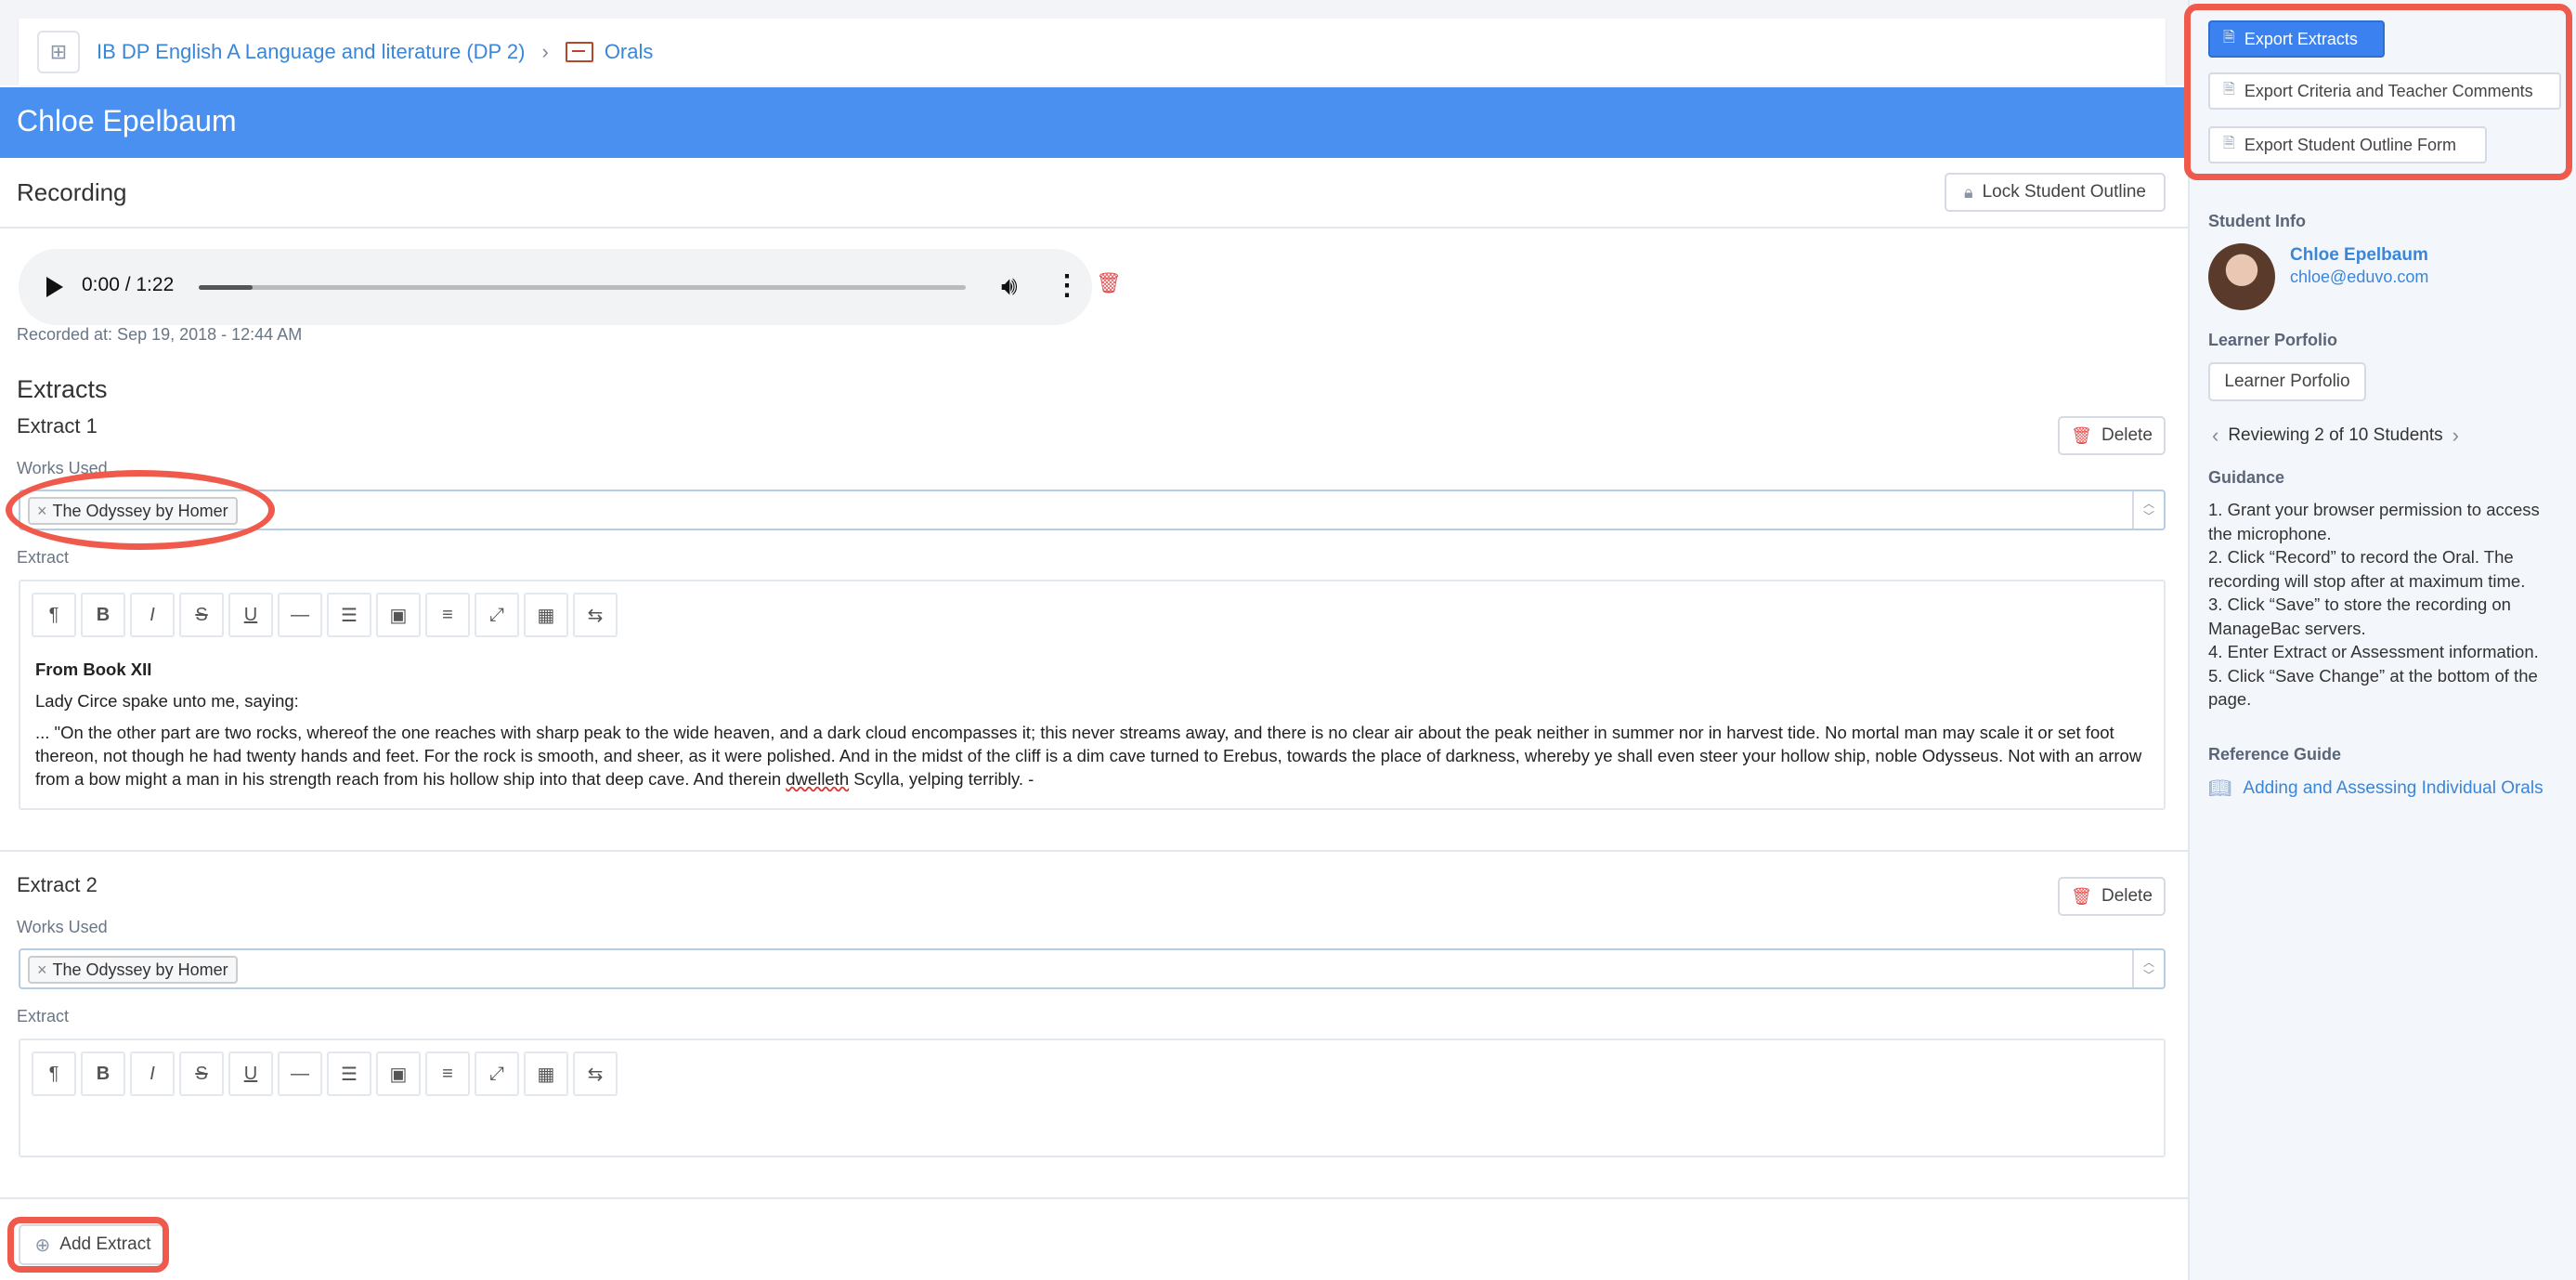 Image resolution: width=2576 pixels, height=1280 pixels. Describe the element at coordinates (1092, 969) in the screenshot. I see `extract-2-works-select: × The Odyssey by Homer ︿ ﹀` at that location.